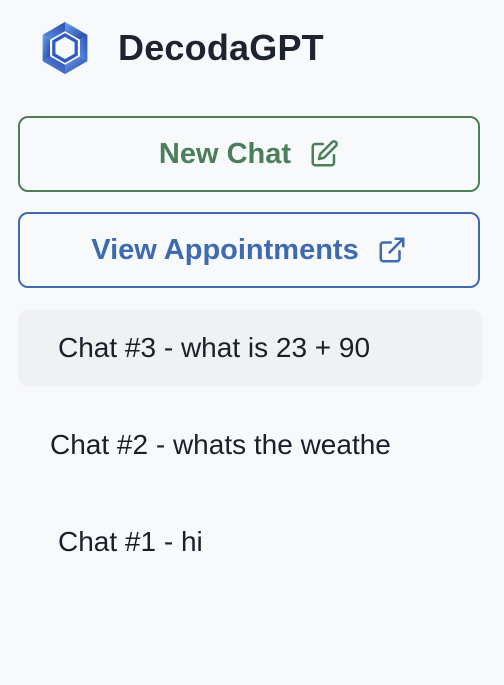 Image resolution: width=504 pixels, height=685 pixels. I want to click on view-appointments-label: View Appointments, so click(225, 249).